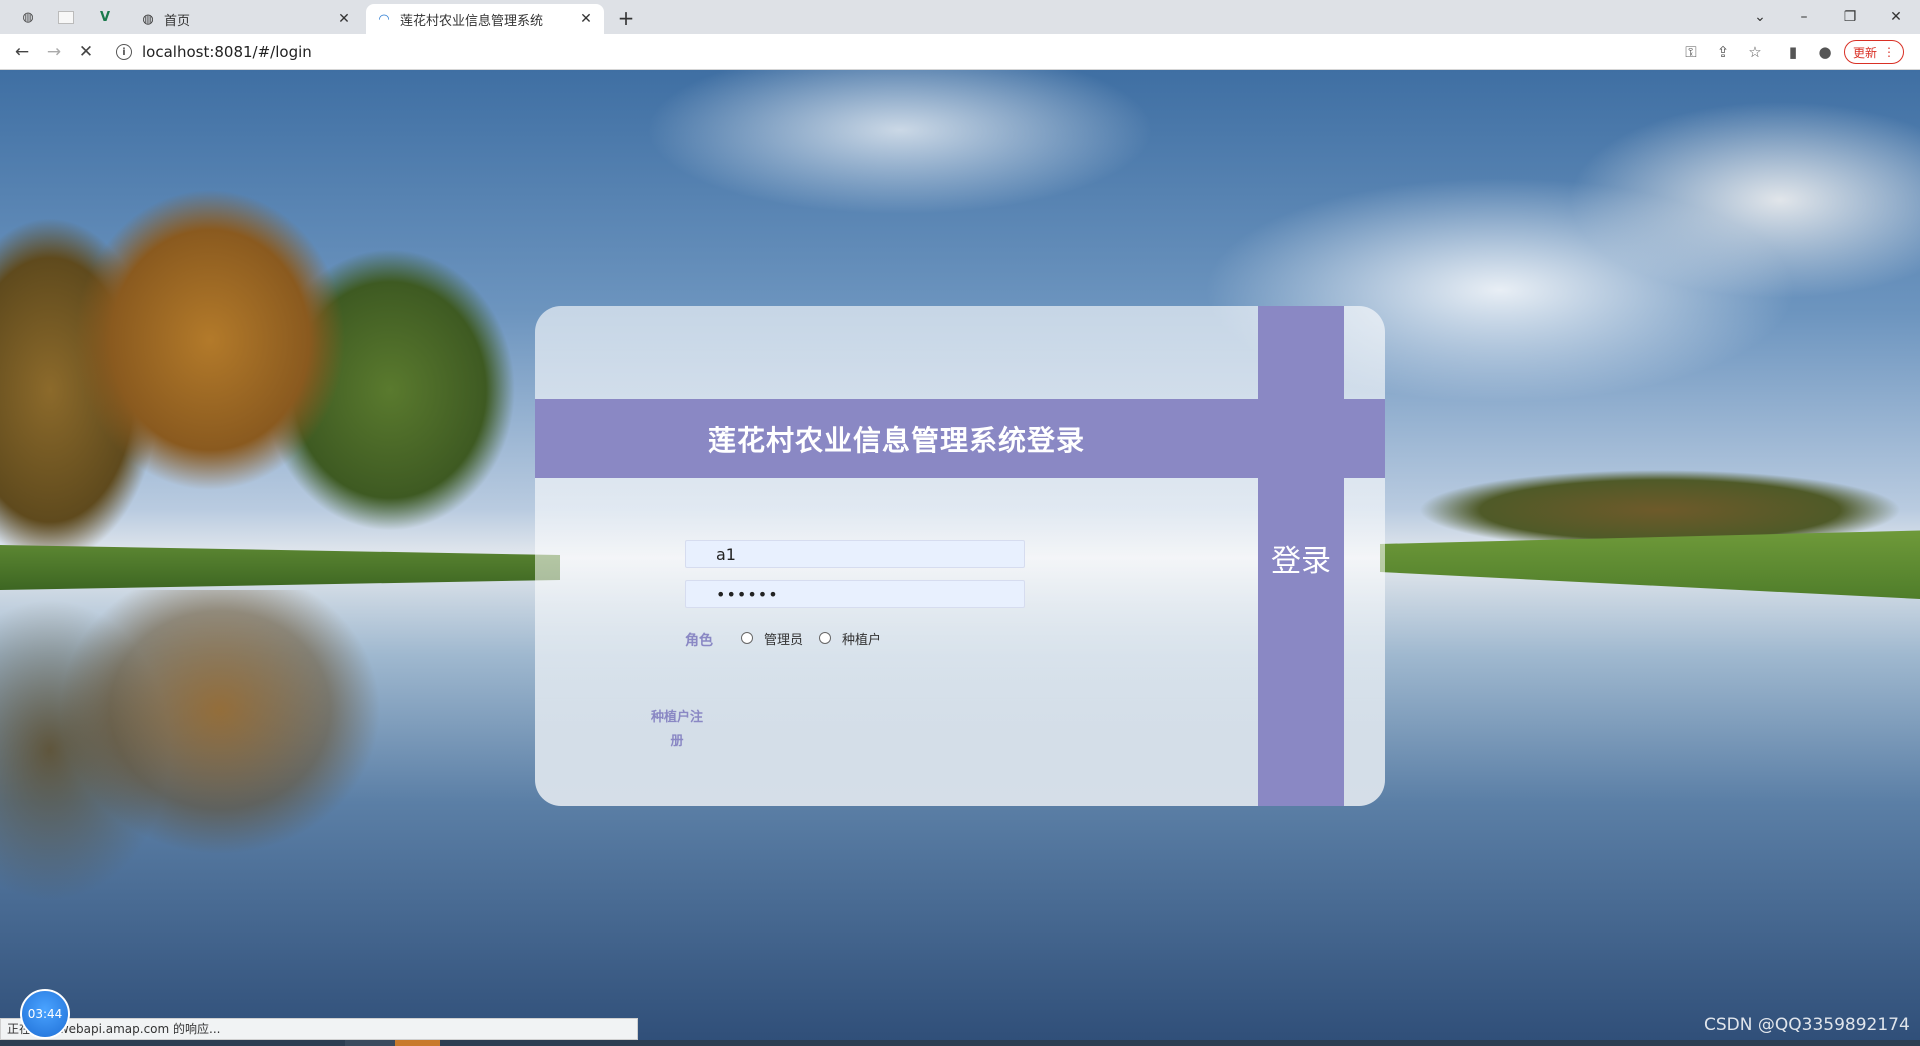  What do you see at coordinates (1889, 52) in the screenshot?
I see `more-menu-icon: ⋮` at bounding box center [1889, 52].